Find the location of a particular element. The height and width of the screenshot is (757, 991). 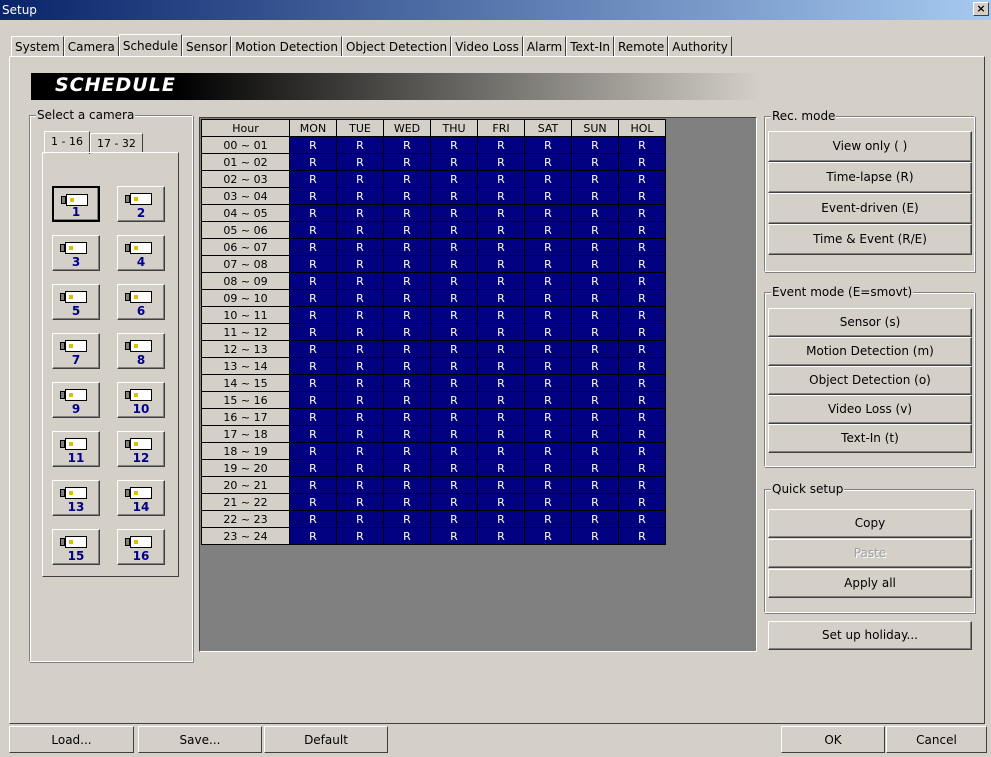

camera-button: 7 is located at coordinates (76, 351).